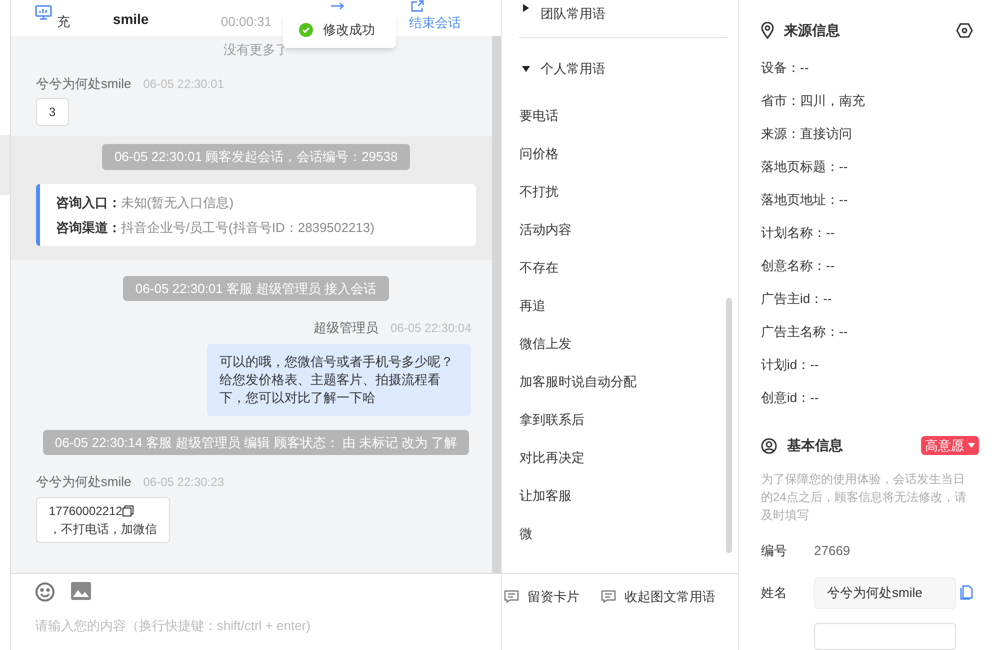 The height and width of the screenshot is (650, 995). I want to click on message-text: ，不打电话，加微信, so click(102, 529).